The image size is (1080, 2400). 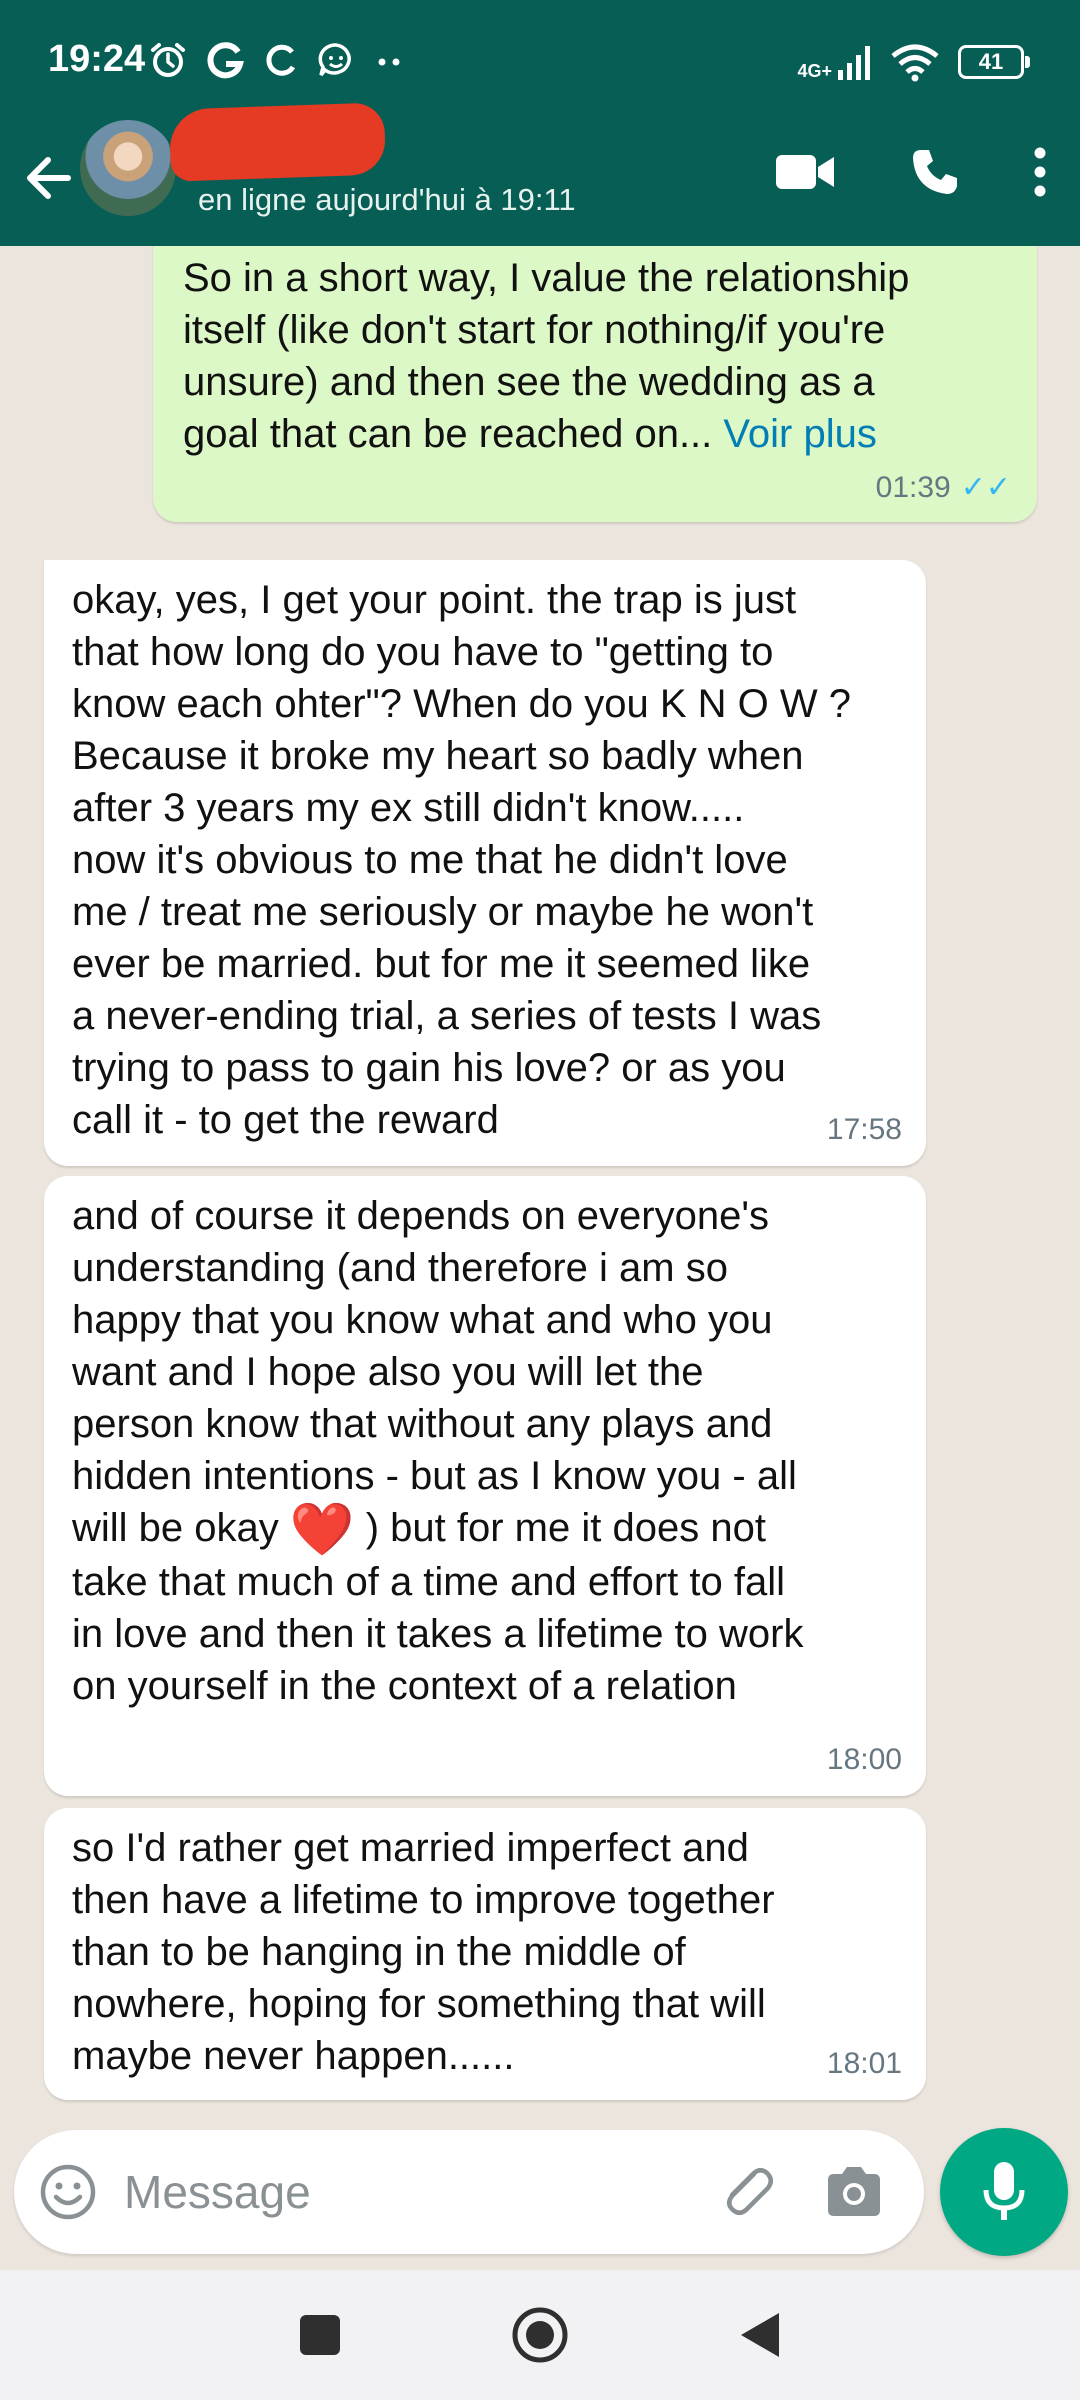 What do you see at coordinates (389, 62) in the screenshot?
I see `more-dots-icon` at bounding box center [389, 62].